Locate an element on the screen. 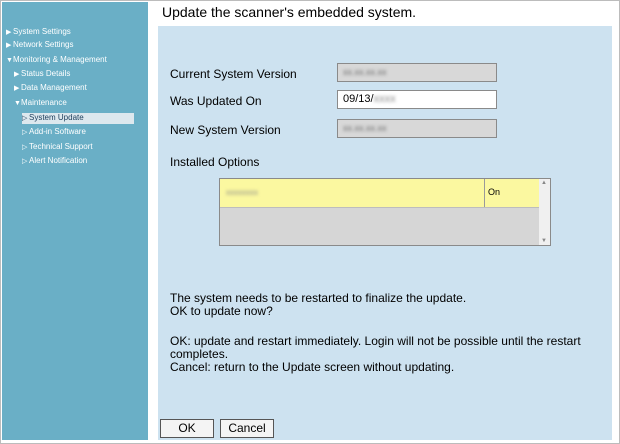  sidebar-item-alert-notification: ▷ Alert Notification is located at coordinates (54, 161).